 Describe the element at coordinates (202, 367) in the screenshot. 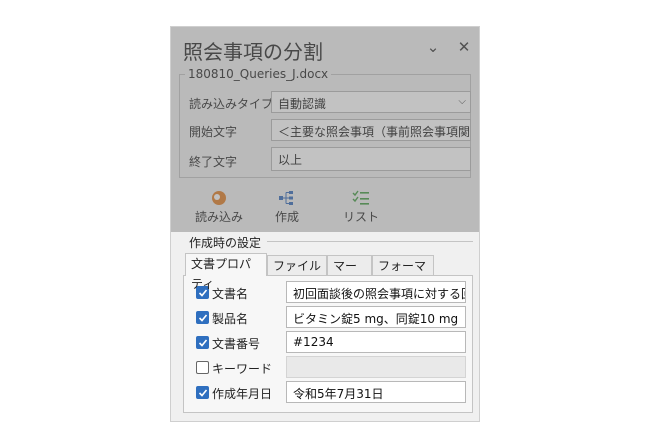

I see `keyword-checkbox` at that location.